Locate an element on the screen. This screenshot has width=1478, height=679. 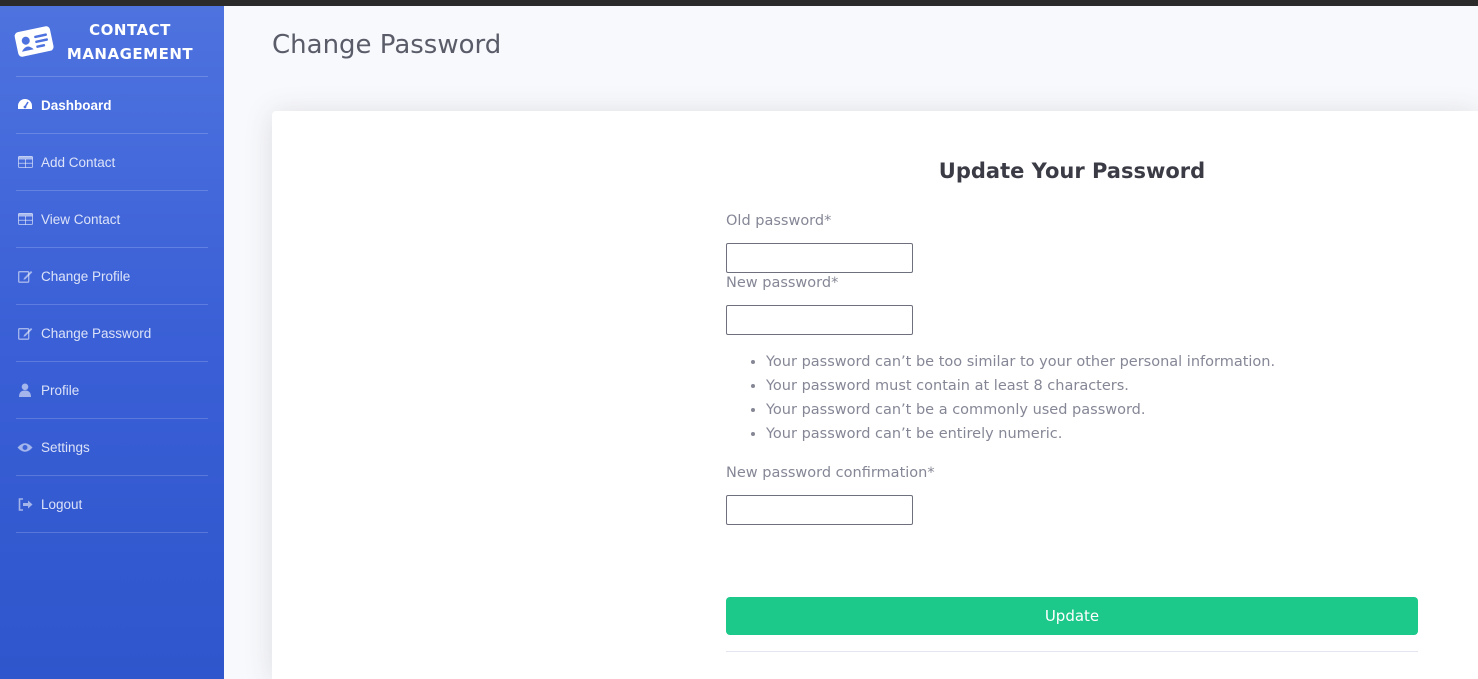
confirm-password-label: New password confirmation* is located at coordinates (830, 473).